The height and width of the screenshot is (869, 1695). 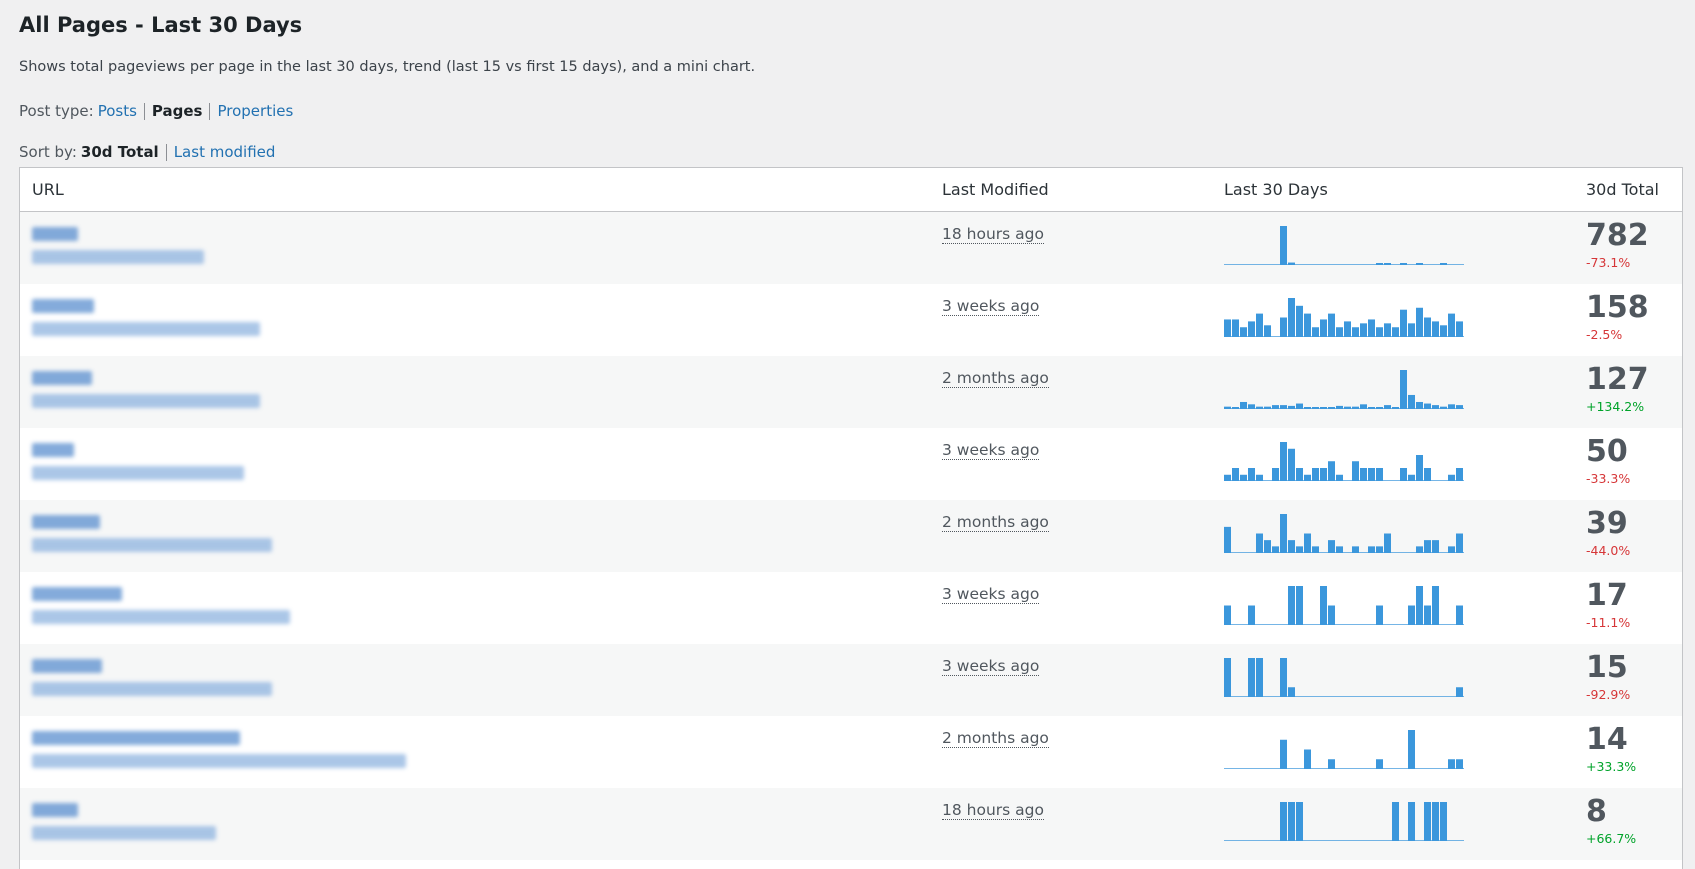 What do you see at coordinates (991, 666) in the screenshot?
I see `last-modified-time: 3 weeks ago` at bounding box center [991, 666].